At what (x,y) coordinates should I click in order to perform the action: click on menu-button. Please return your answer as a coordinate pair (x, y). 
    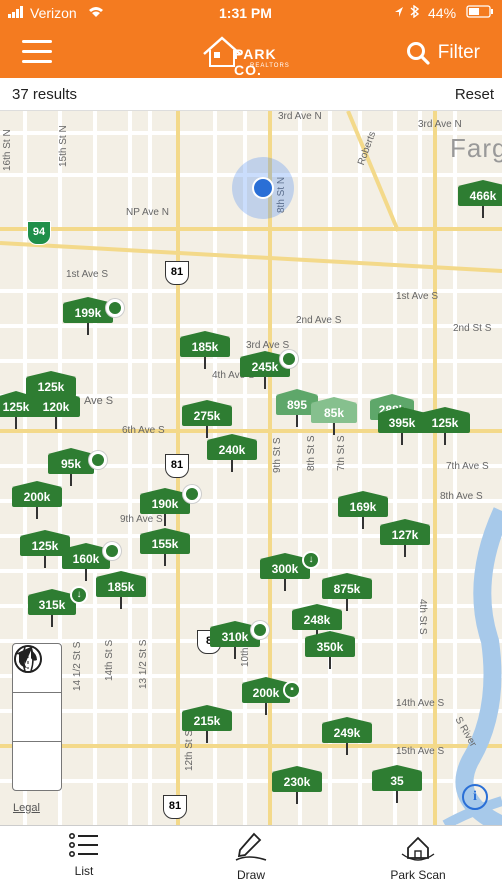
    Looking at the image, I should click on (37, 52).